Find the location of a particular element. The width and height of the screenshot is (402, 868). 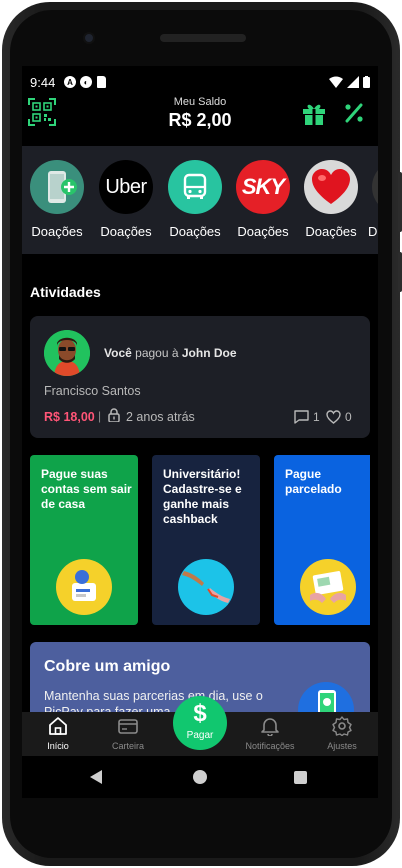

nav-item-notifications: Notificações is located at coordinates (270, 734).